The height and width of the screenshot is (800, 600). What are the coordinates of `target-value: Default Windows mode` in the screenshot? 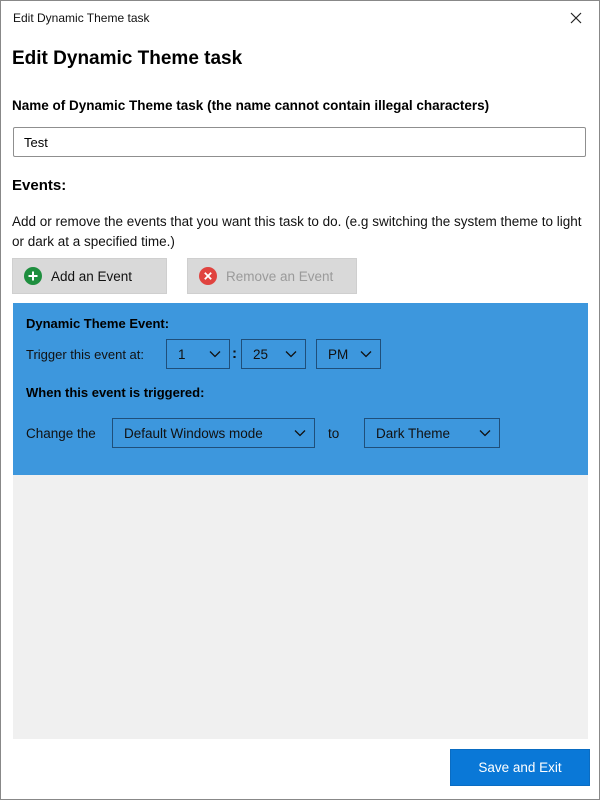 It's located at (193, 433).